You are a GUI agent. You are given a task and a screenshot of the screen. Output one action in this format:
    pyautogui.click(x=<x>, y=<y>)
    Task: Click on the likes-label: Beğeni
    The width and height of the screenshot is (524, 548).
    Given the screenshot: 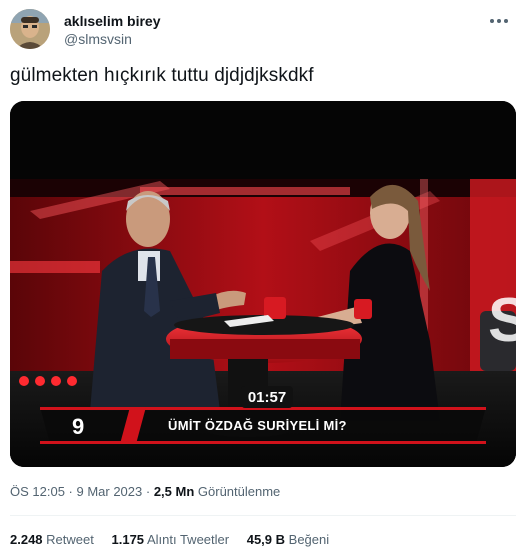 What is the action you would take?
    pyautogui.click(x=309, y=539)
    